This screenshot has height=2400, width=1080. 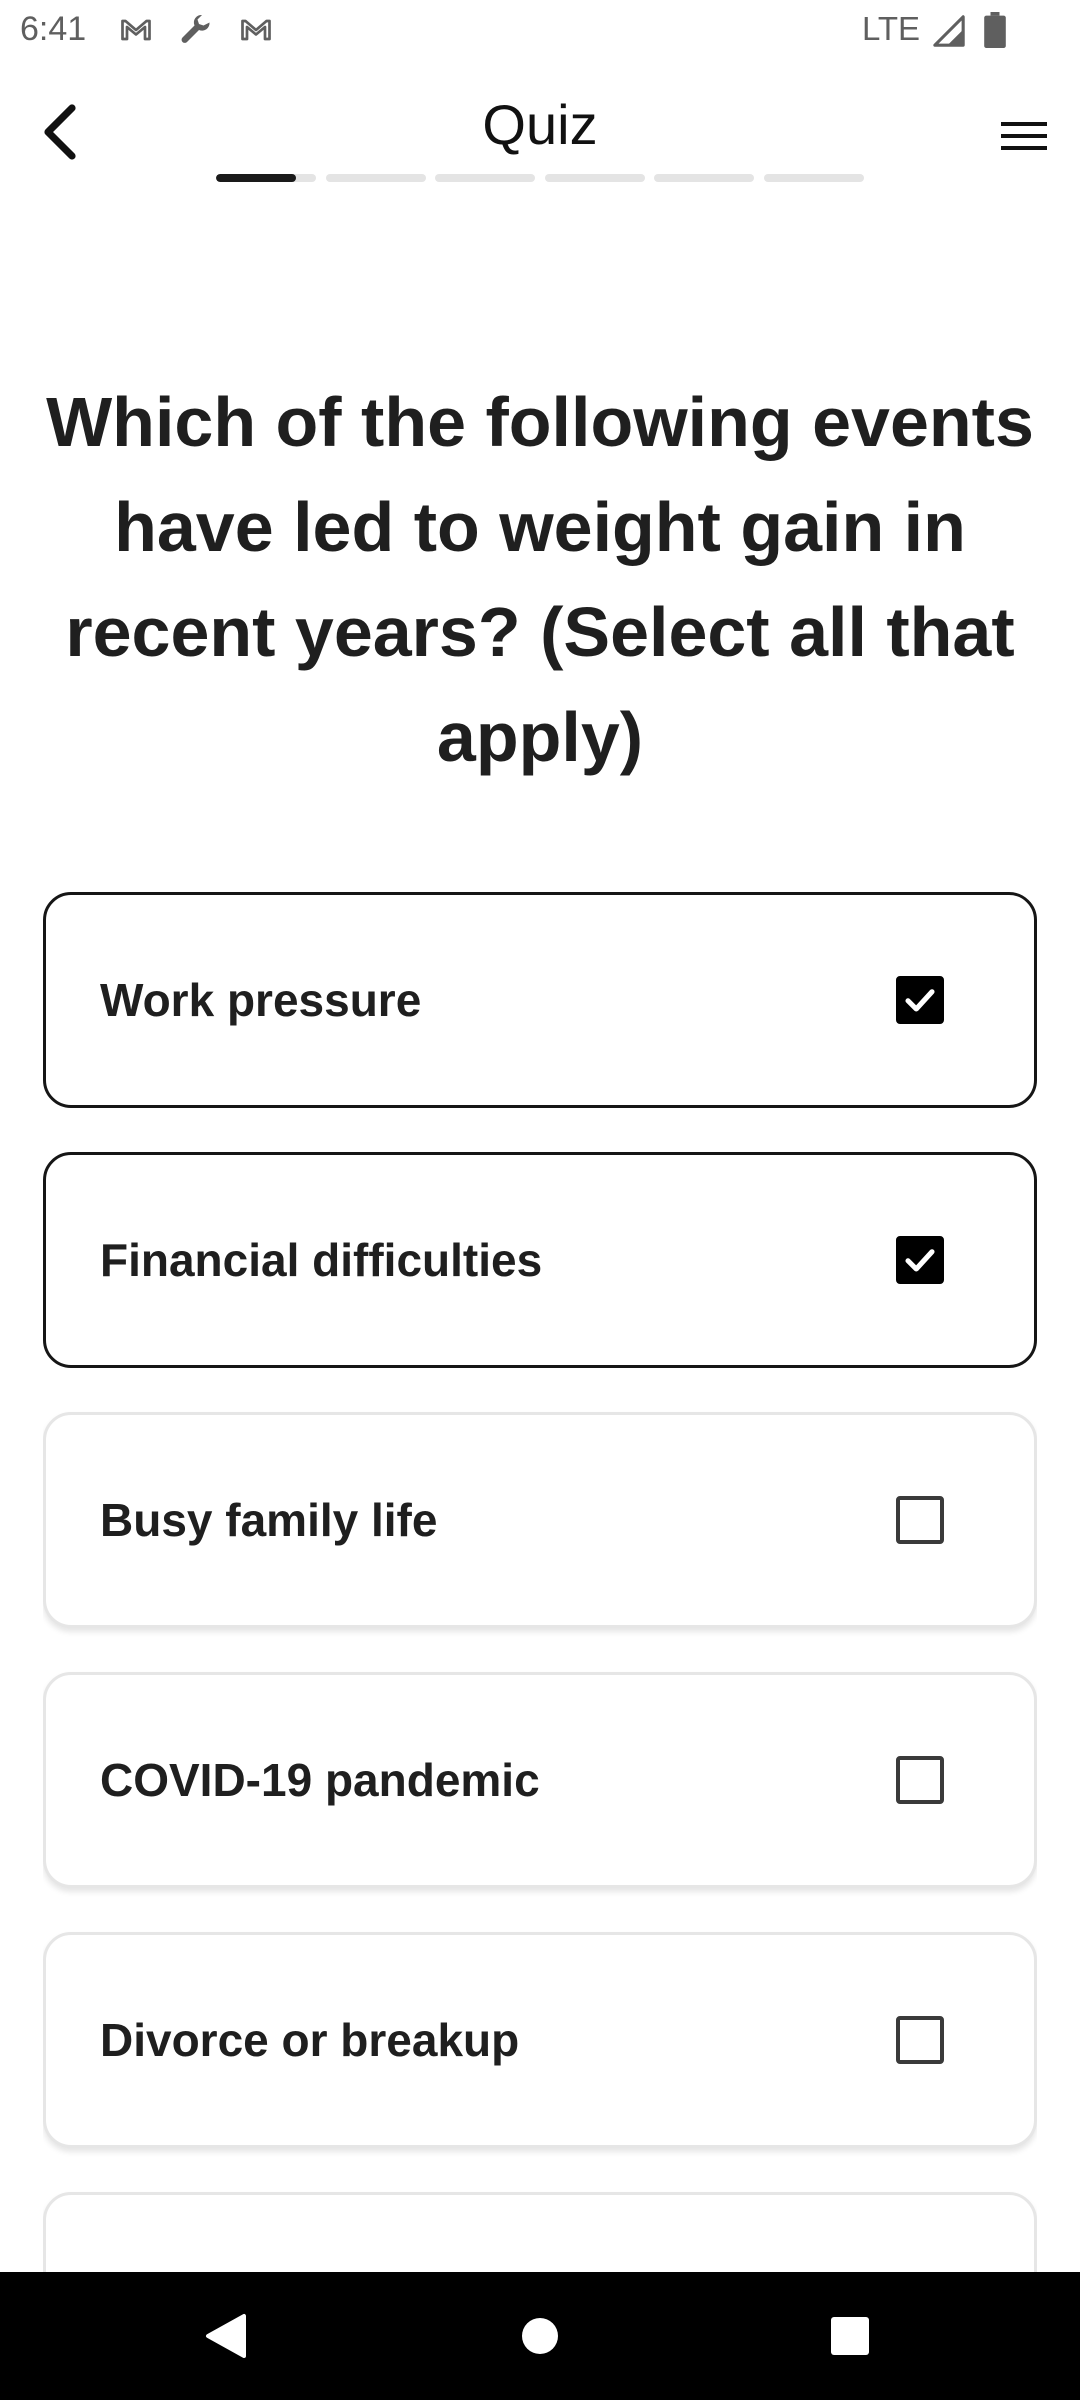 I want to click on option-work-pressure: Work pressure, so click(x=540, y=1000).